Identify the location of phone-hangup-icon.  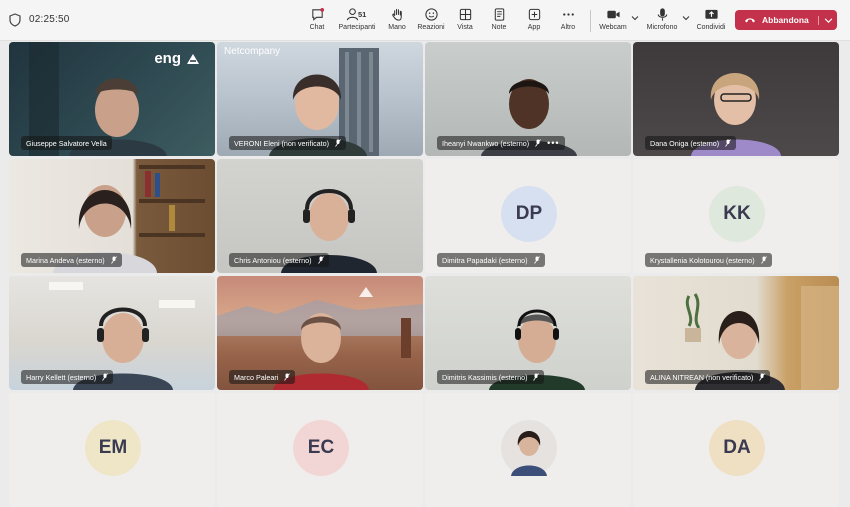
(750, 20).